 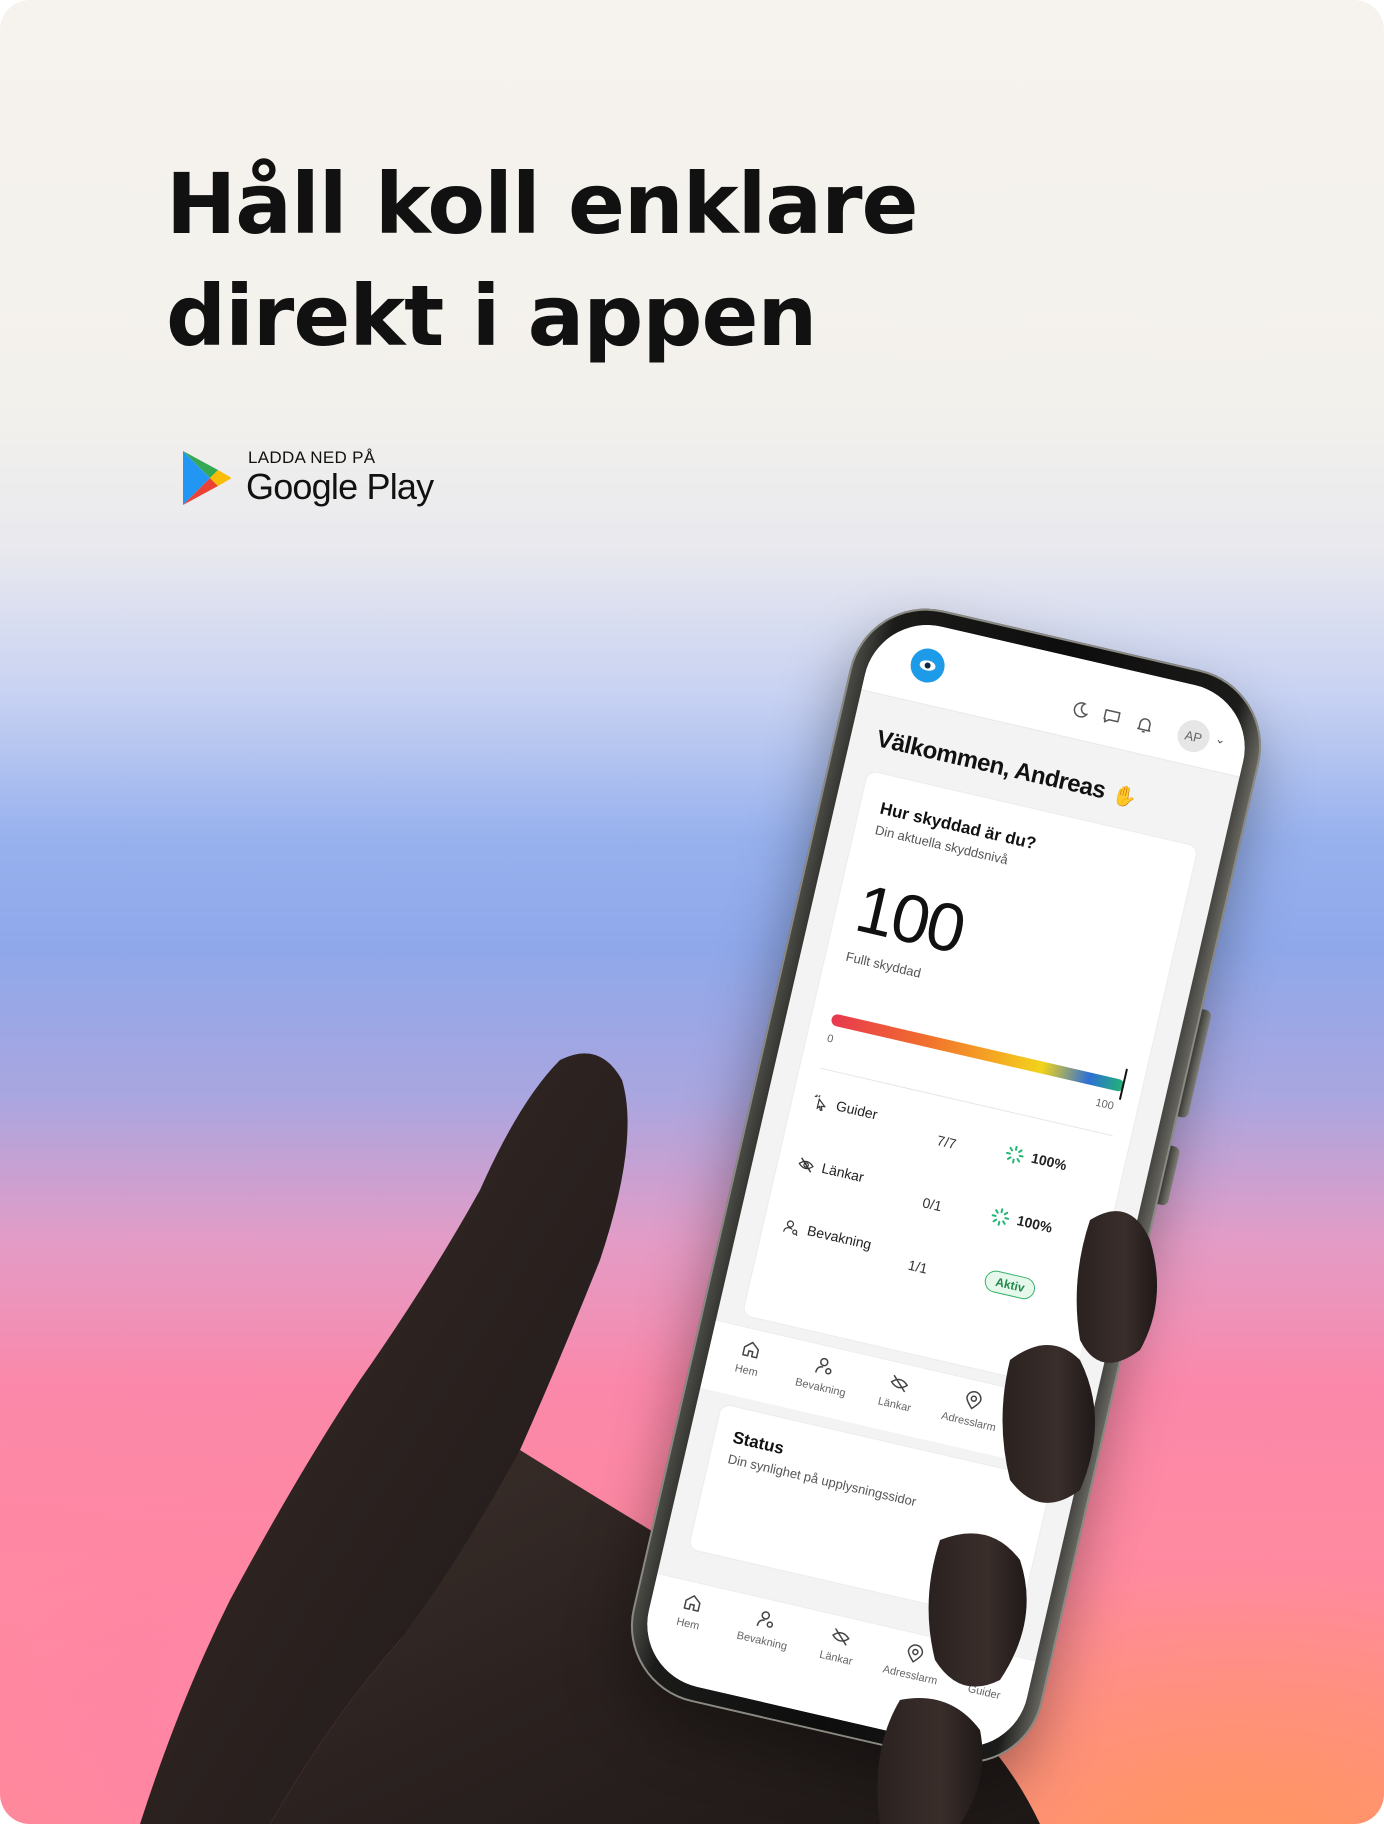 What do you see at coordinates (946, 1142) in the screenshot?
I see `row-value: 7/7` at bounding box center [946, 1142].